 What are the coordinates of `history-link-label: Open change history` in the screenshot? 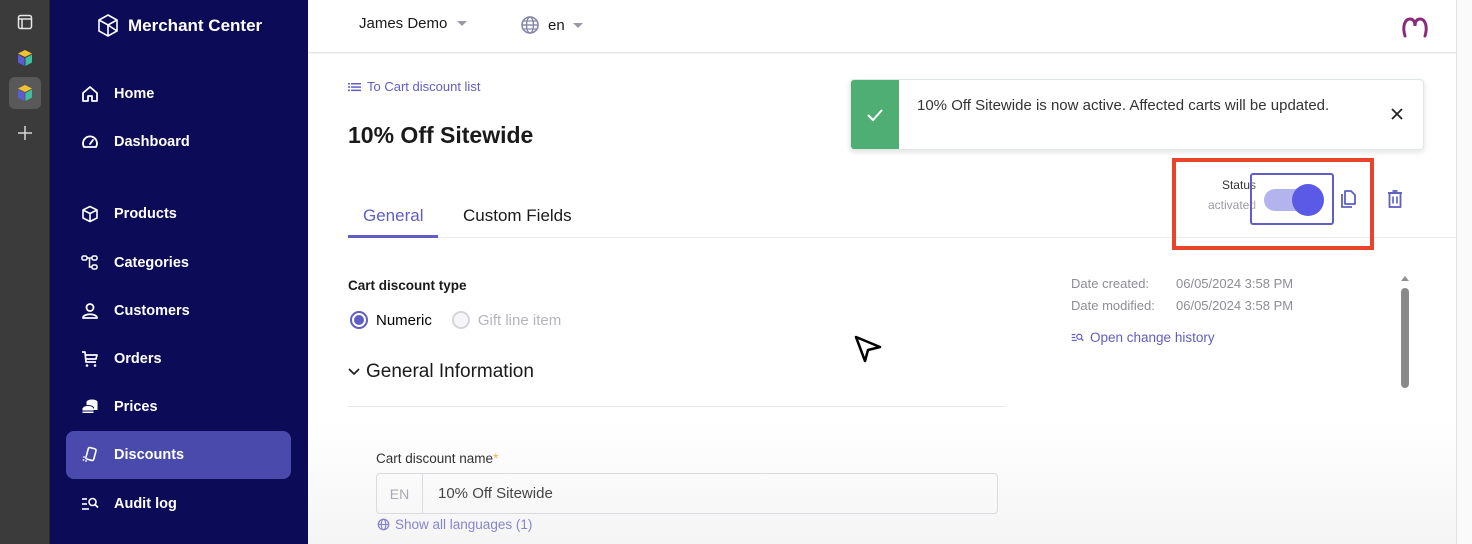 It's located at (1152, 337).